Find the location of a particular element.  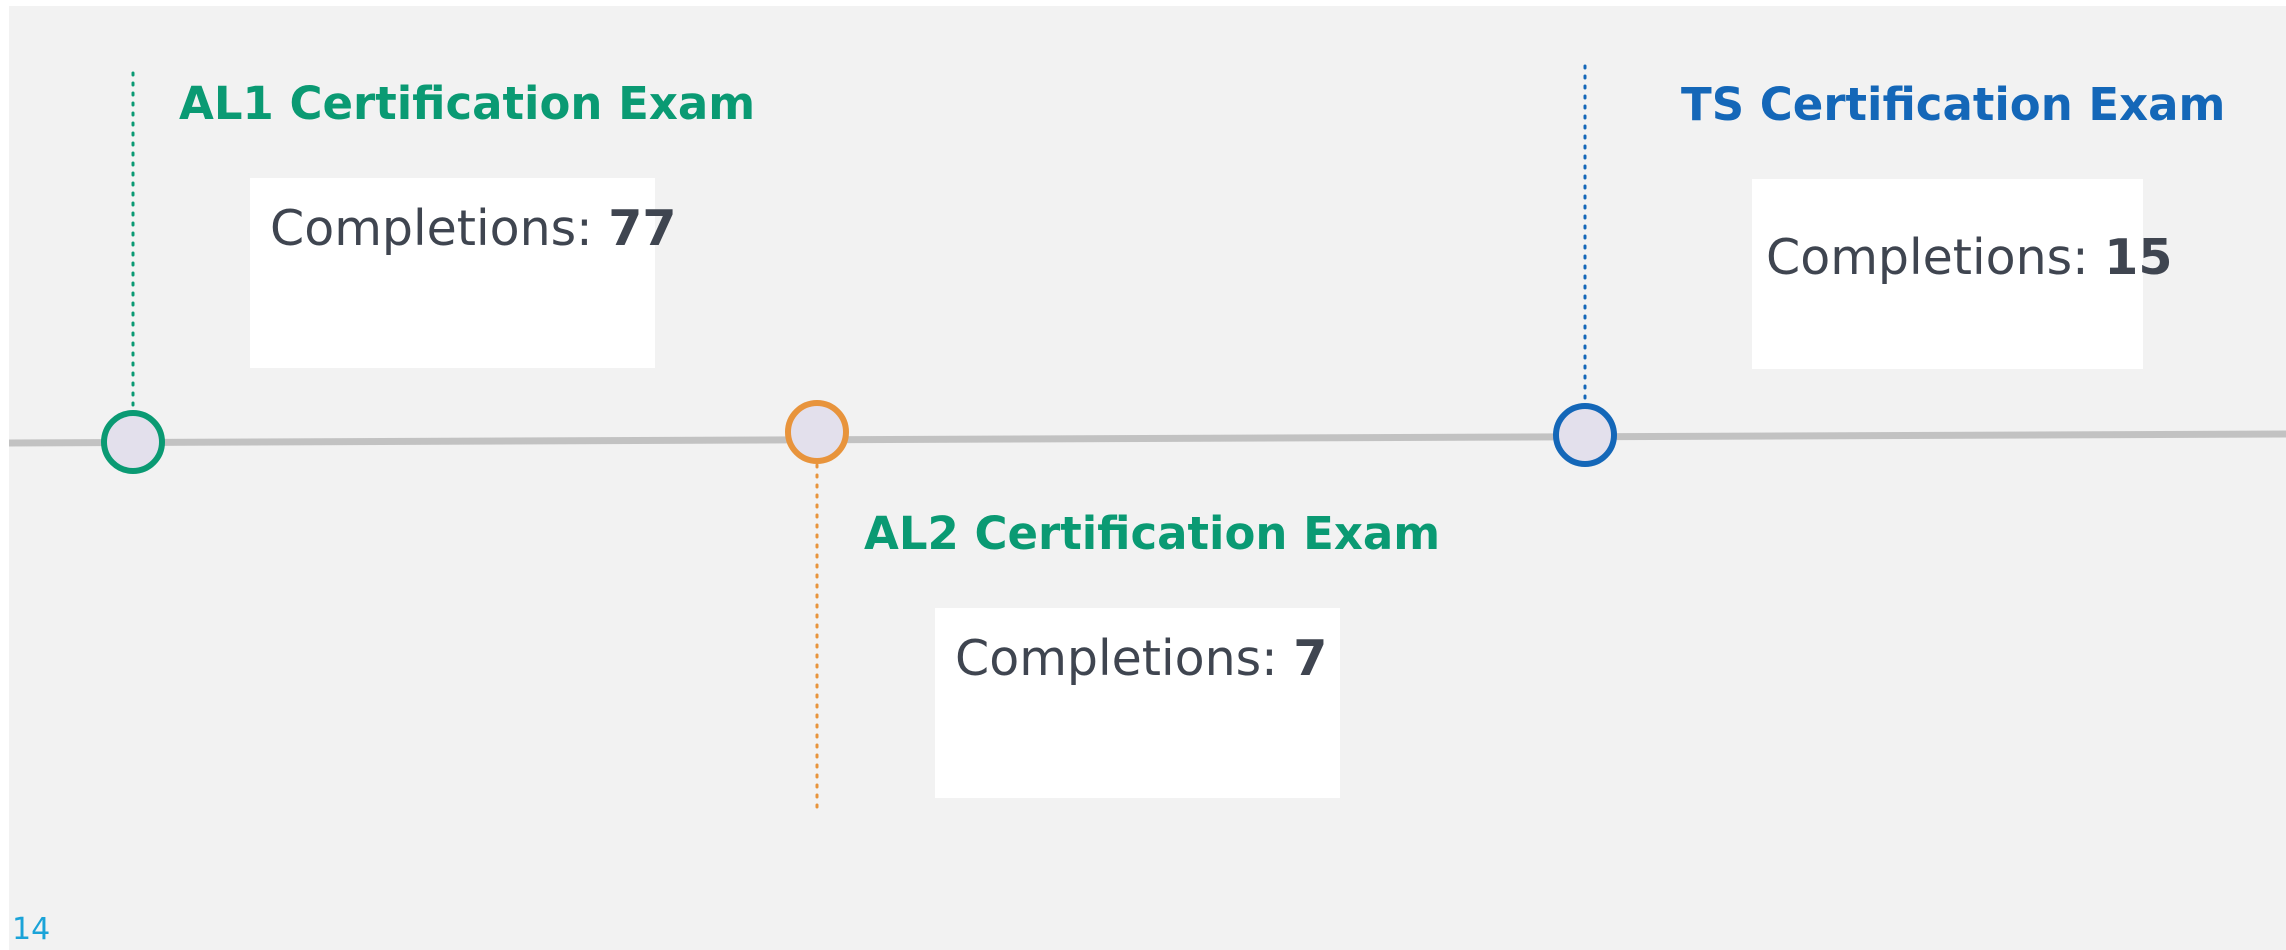

timeline-axis is located at coordinates (1147, 438).